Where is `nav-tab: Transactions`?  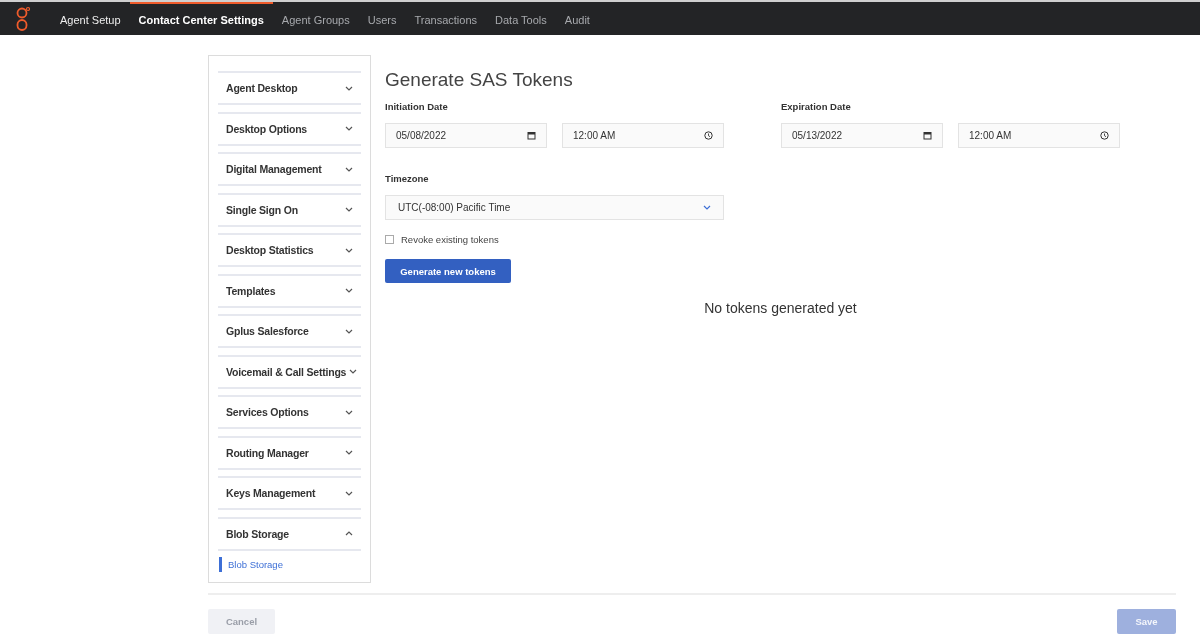 nav-tab: Transactions is located at coordinates (446, 18).